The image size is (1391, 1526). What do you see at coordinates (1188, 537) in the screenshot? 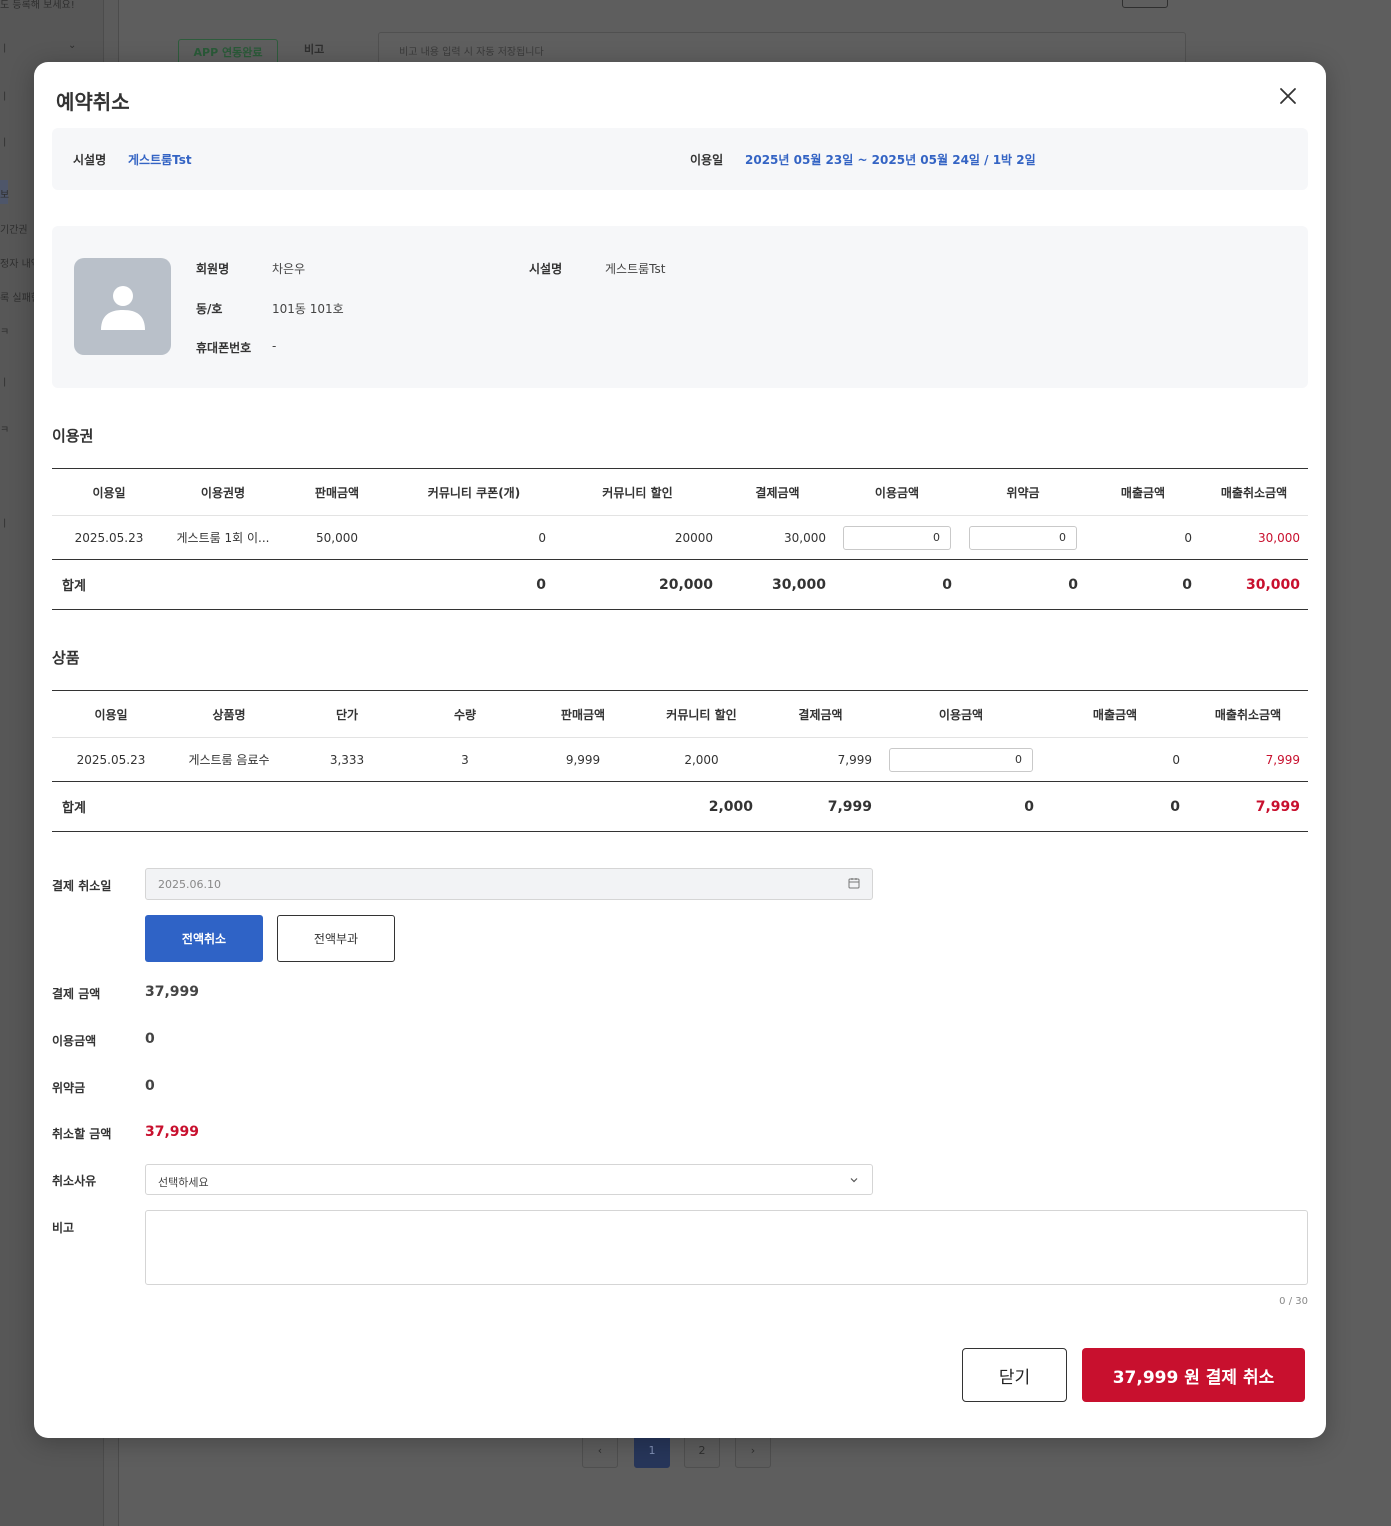
I see `ticket-revenue-cell: 0` at bounding box center [1188, 537].